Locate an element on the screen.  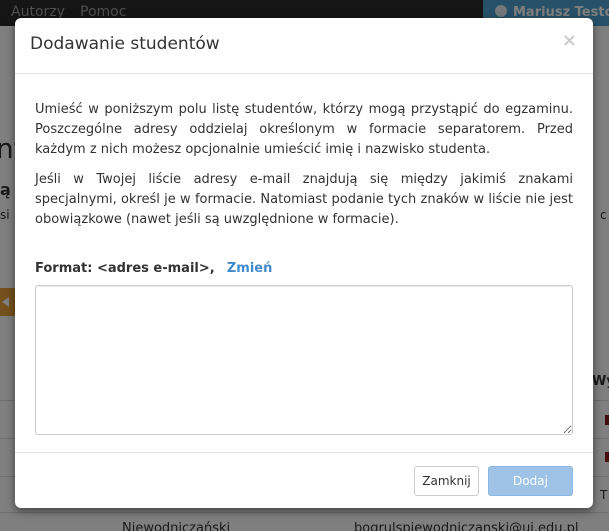
close-button: Zamknij is located at coordinates (446, 481).